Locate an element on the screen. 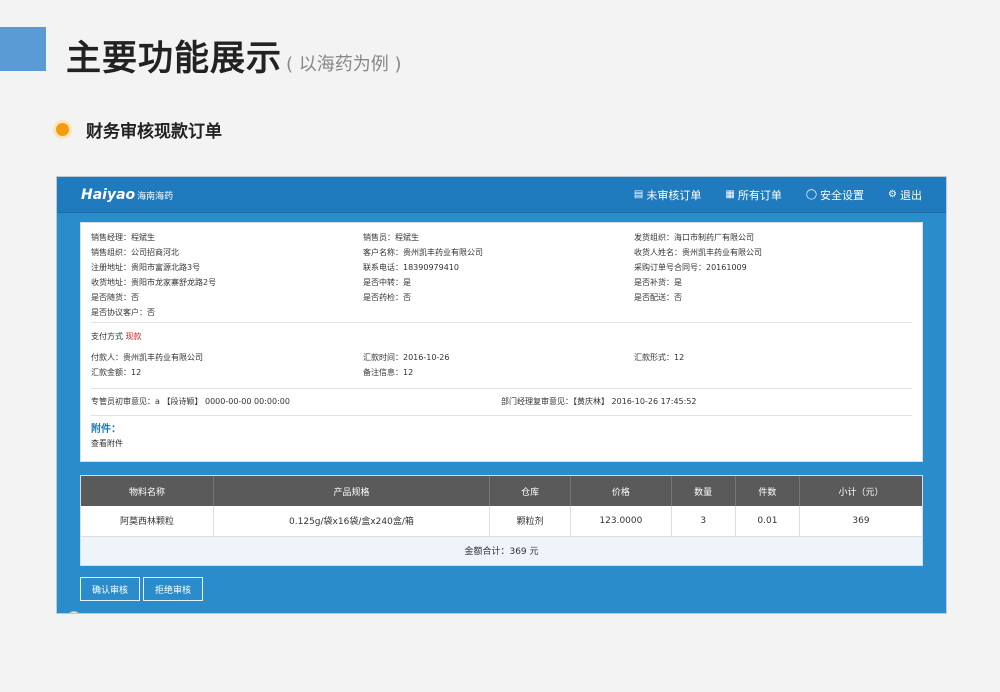 The height and width of the screenshot is (692, 1000). info-ship-org: 发货组织：海口市制药厂有限公司 is located at coordinates (694, 237).